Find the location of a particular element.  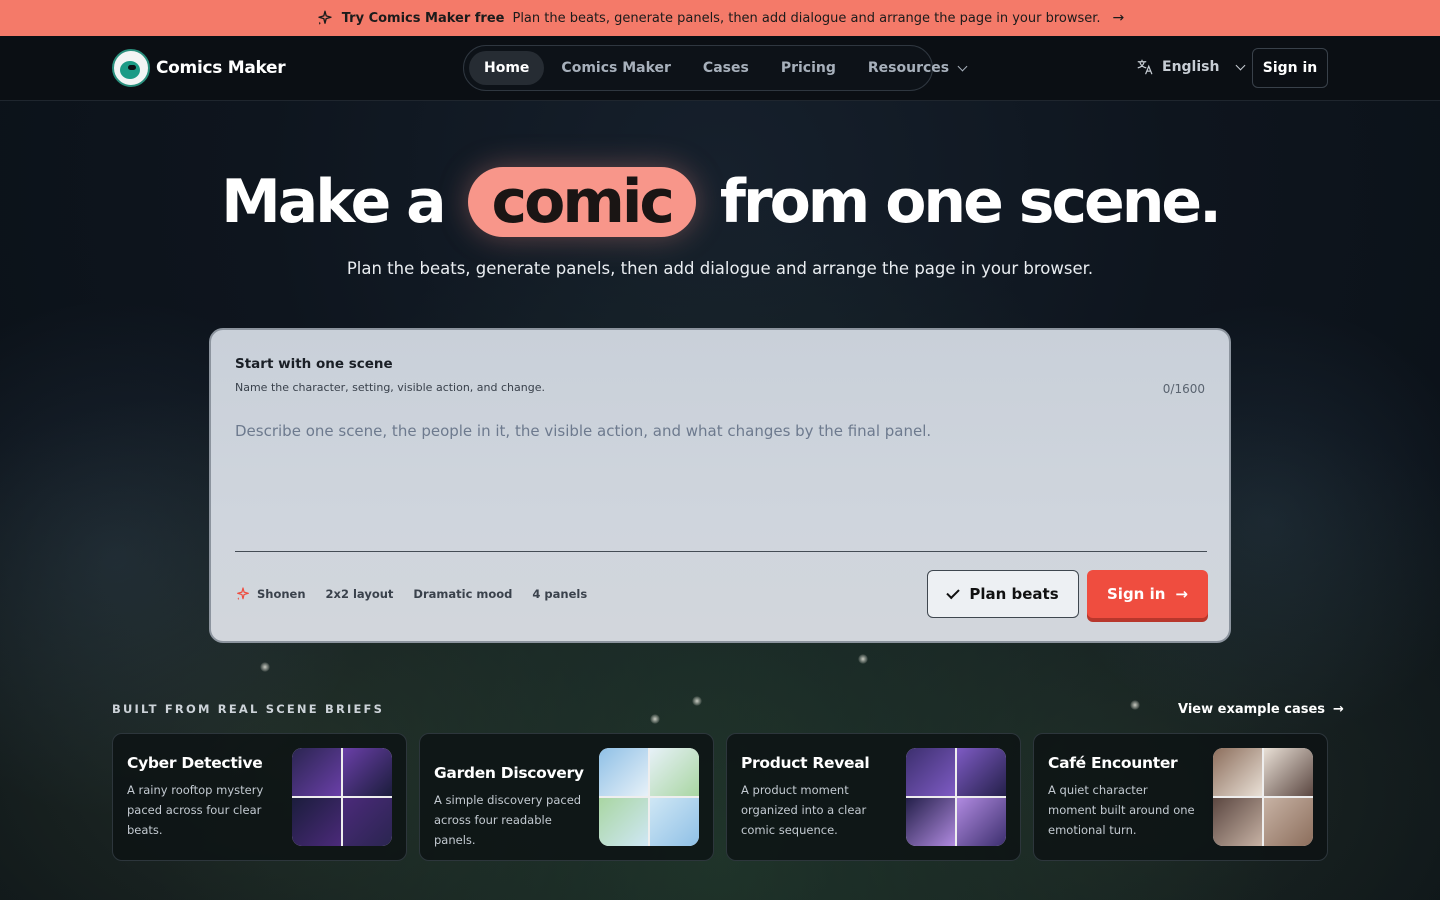

scene-description-input is located at coordinates (721, 487).